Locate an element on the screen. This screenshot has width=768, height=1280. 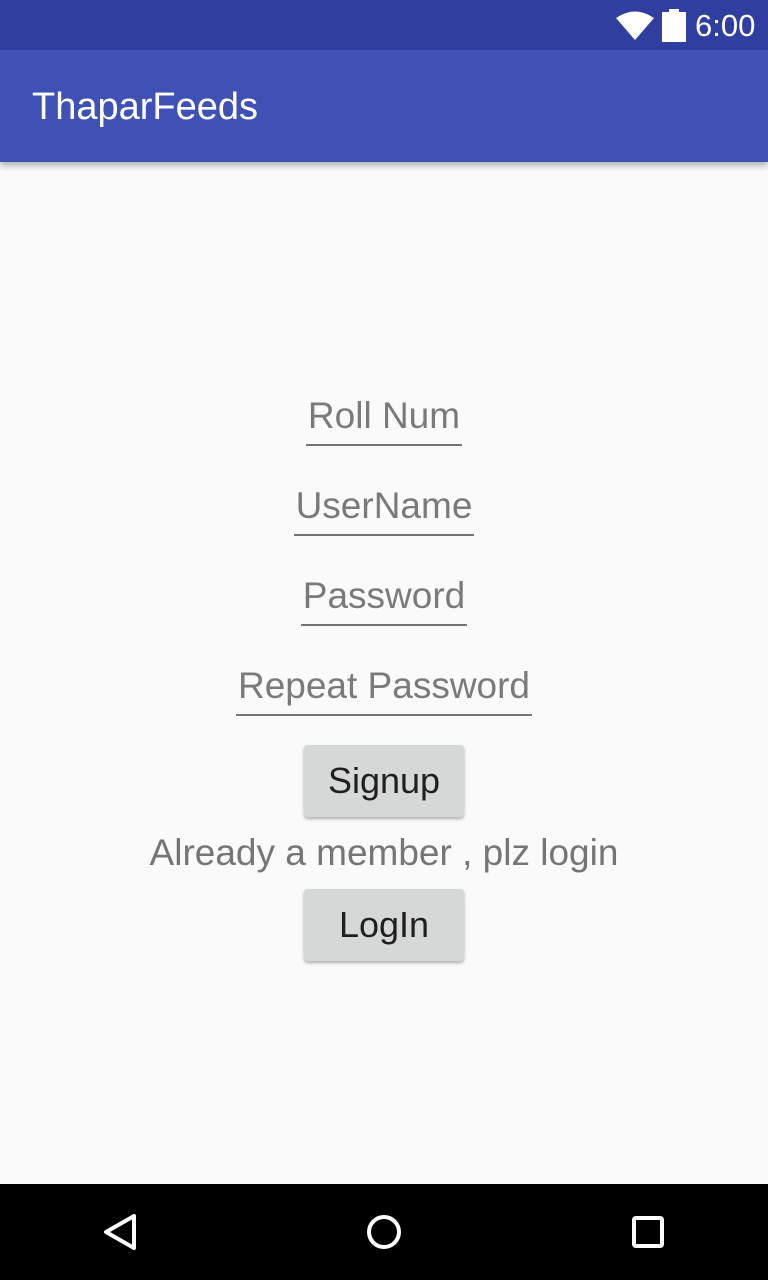
wifi-icon is located at coordinates (635, 25).